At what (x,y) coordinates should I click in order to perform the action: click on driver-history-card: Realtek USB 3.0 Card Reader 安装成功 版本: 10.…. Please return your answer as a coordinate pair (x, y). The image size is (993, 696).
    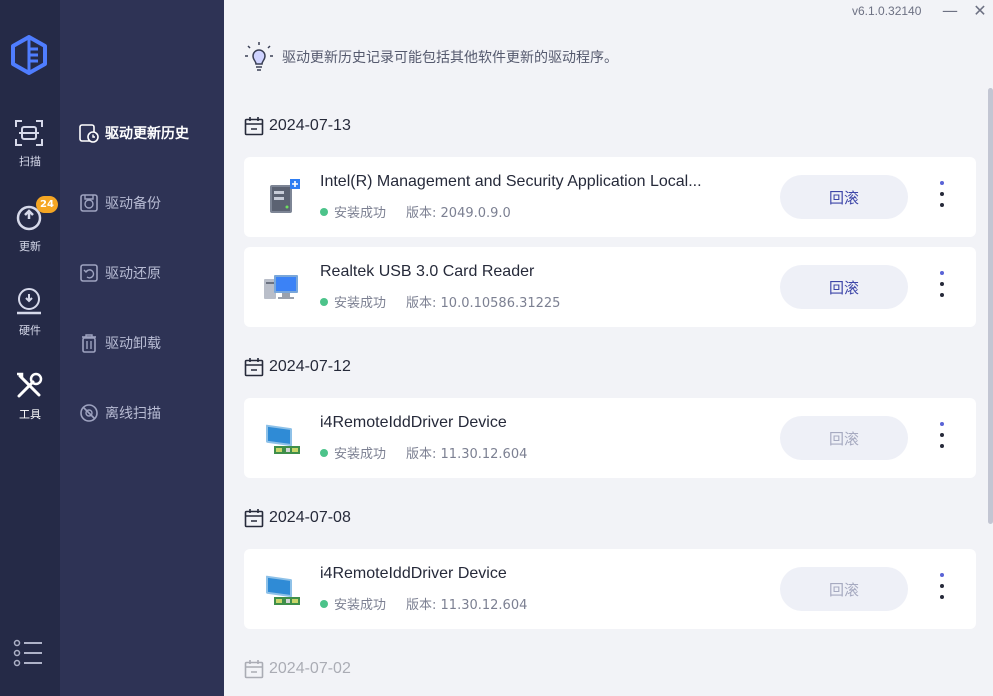
    Looking at the image, I should click on (610, 287).